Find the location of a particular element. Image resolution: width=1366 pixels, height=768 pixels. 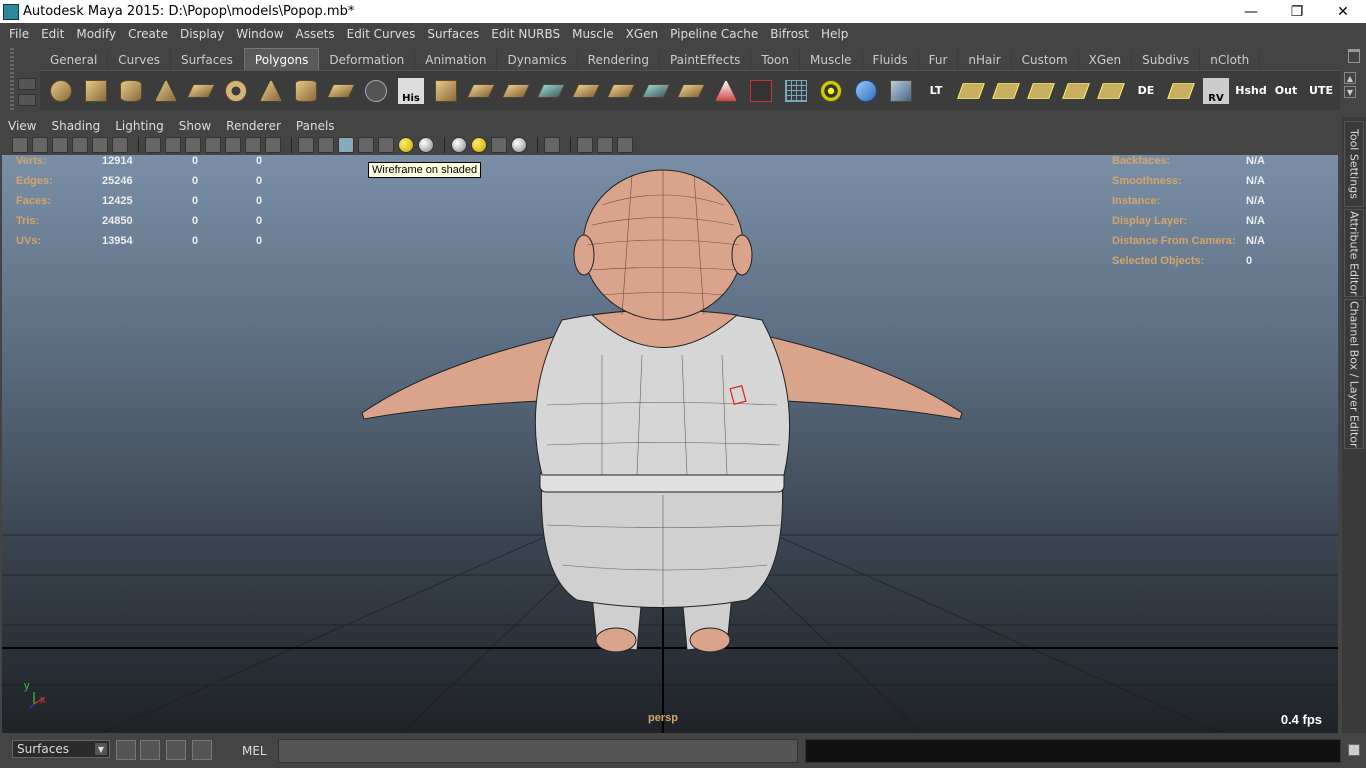

shelf-tab-deformation: Deformation is located at coordinates (367, 60).